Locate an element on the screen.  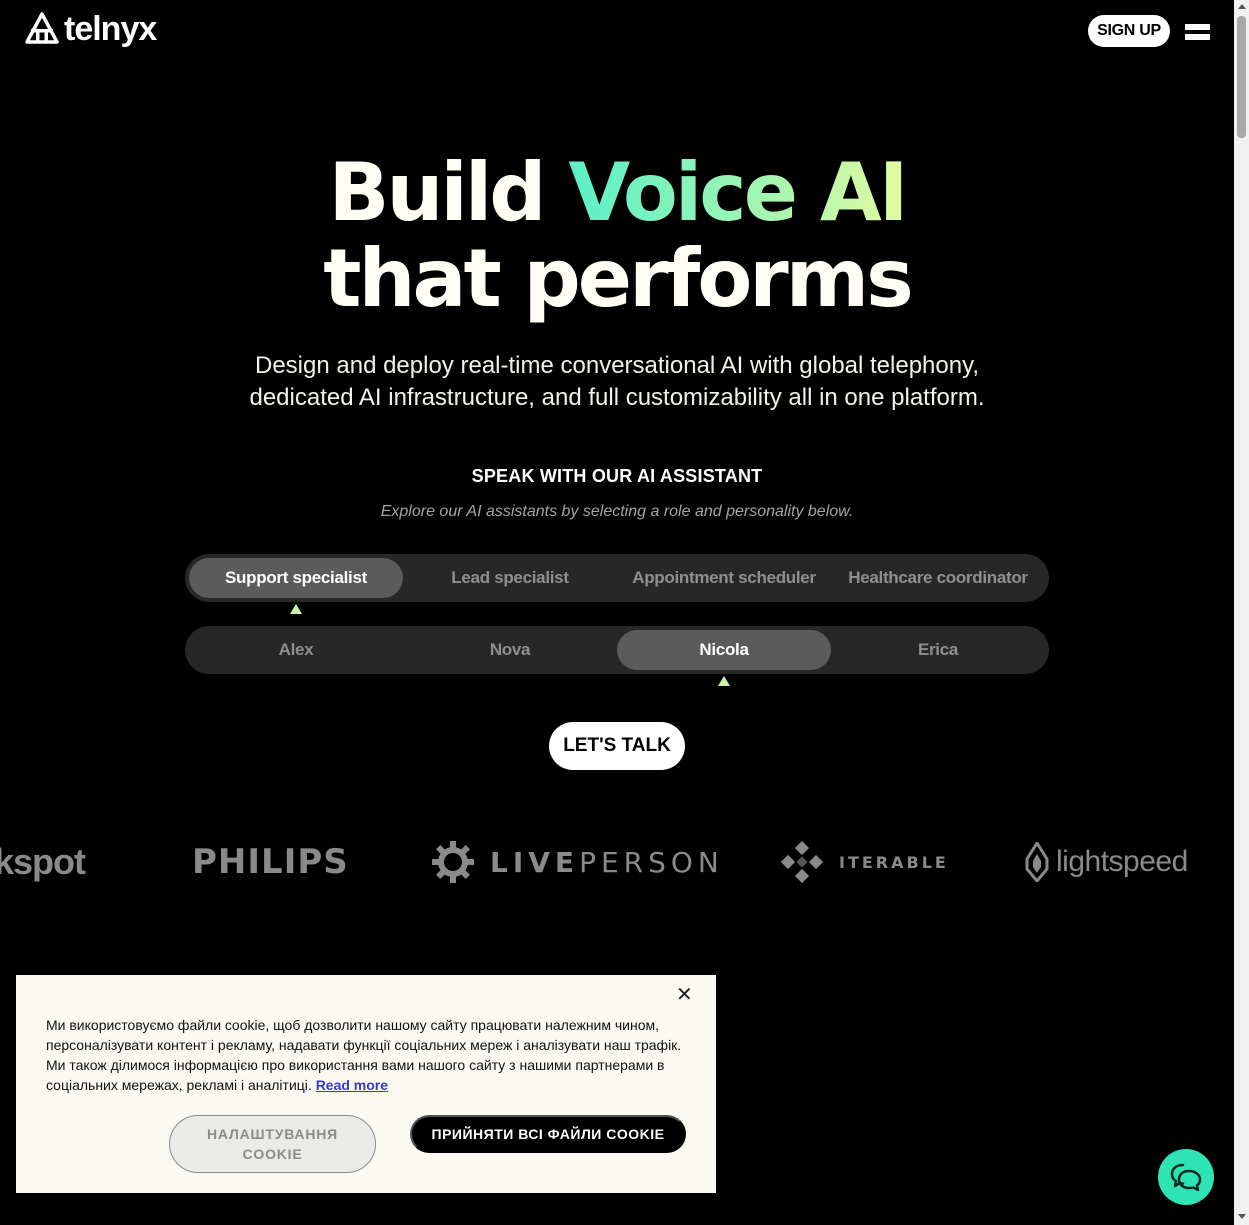
role-tab-healthcare-coordinator: Healthcare coordinator is located at coordinates (938, 578).